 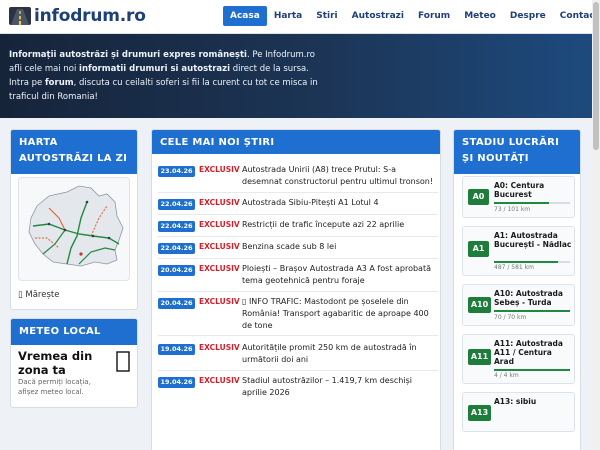 I want to click on project-badge: A1, so click(x=478, y=249).